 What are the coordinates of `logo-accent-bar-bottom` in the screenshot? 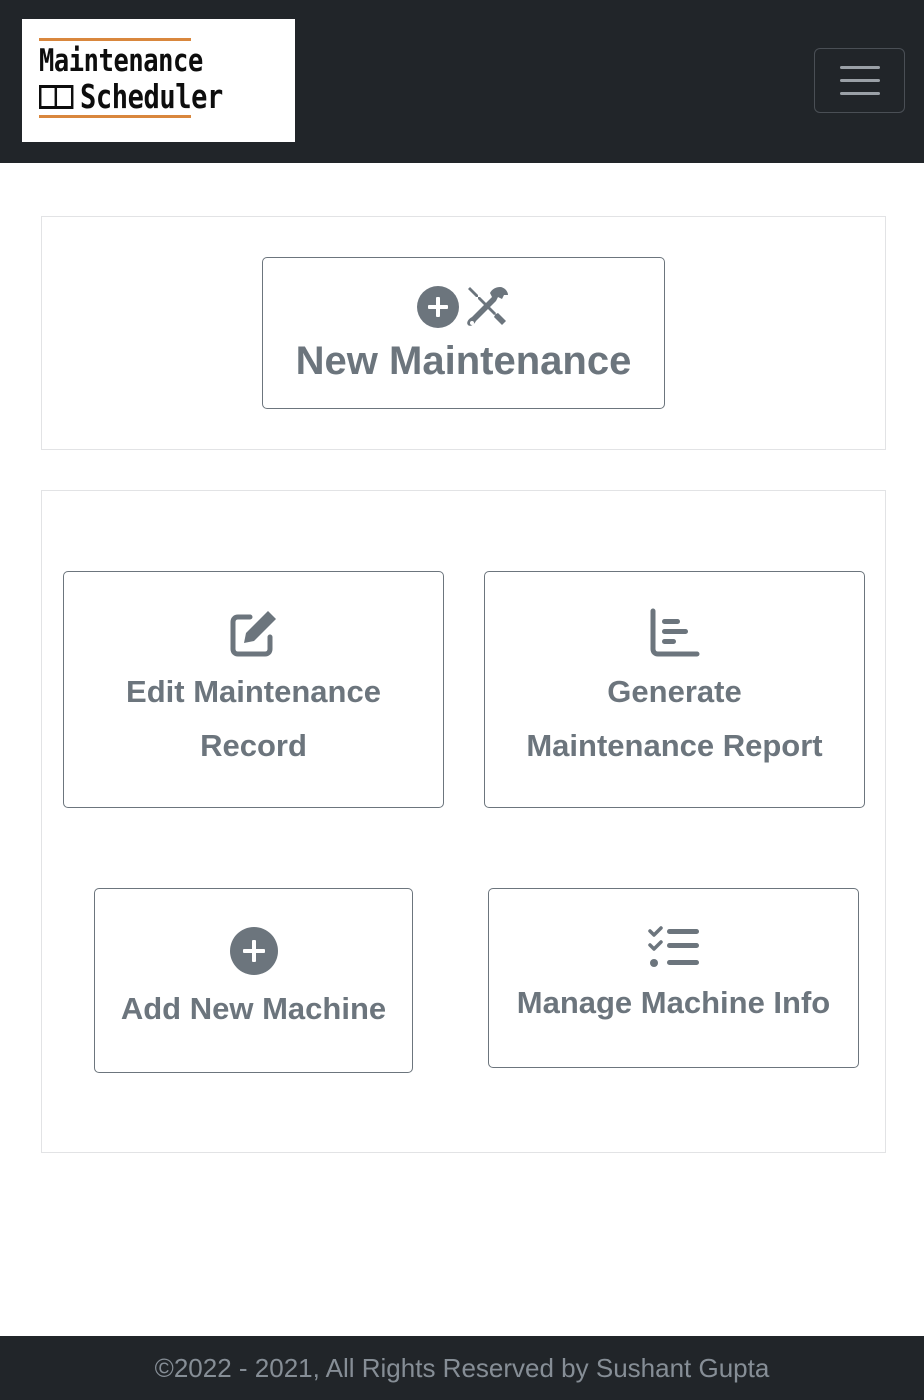 It's located at (115, 116).